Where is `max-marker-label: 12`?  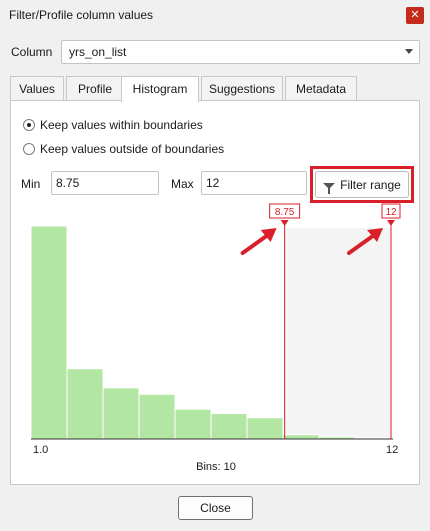 max-marker-label: 12 is located at coordinates (391, 212).